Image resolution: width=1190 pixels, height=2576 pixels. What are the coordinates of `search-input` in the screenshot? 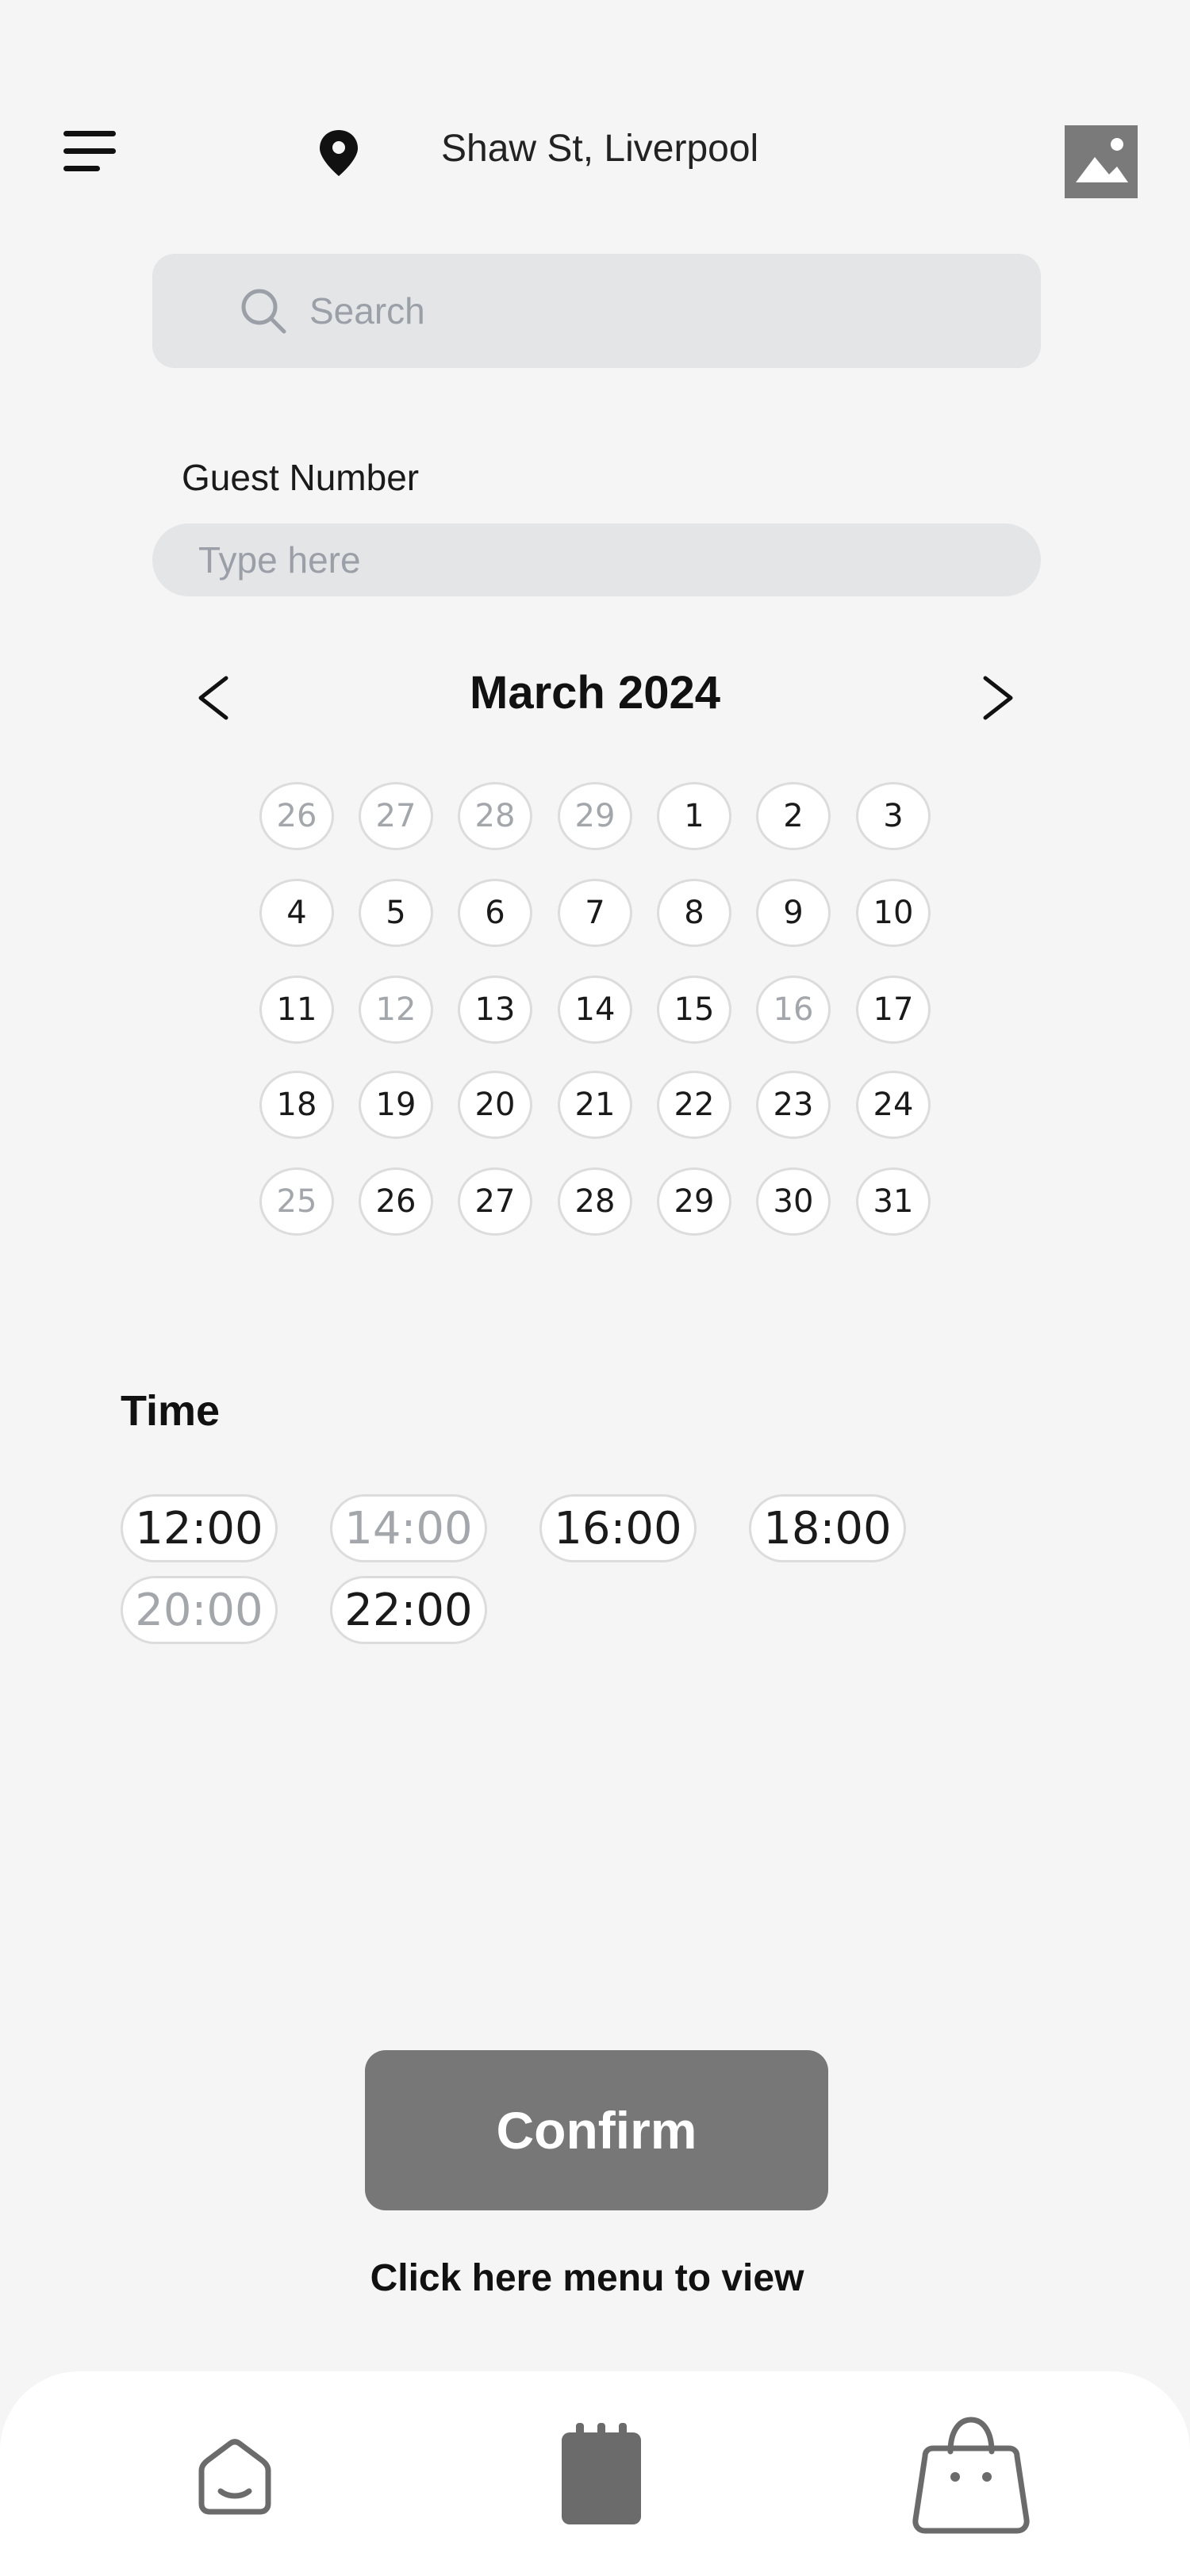 It's located at (650, 310).